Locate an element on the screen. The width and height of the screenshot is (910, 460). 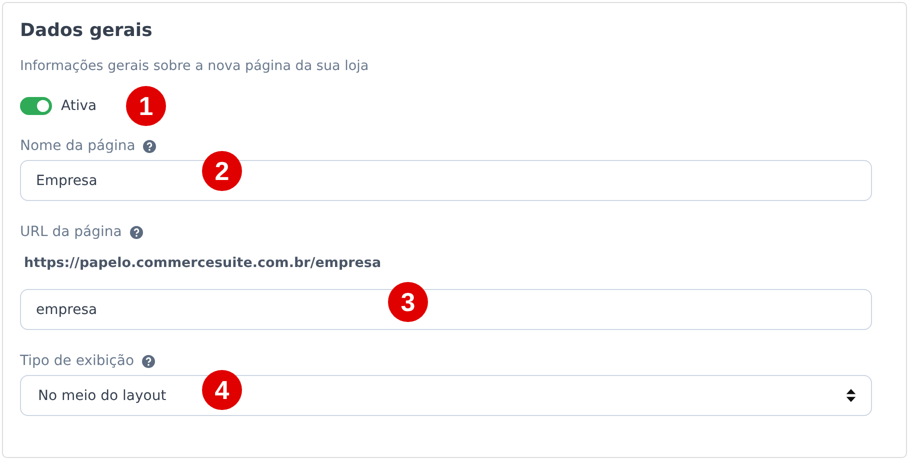
section-title: Dados gerais is located at coordinates (87, 31).